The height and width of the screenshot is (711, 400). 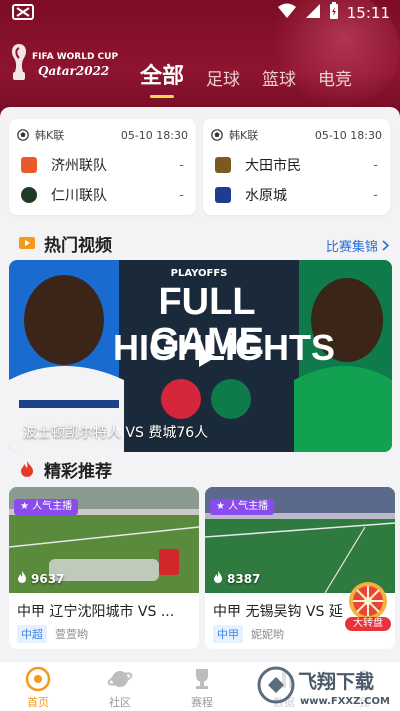 I want to click on chevron-right-icon, so click(x=386, y=247).